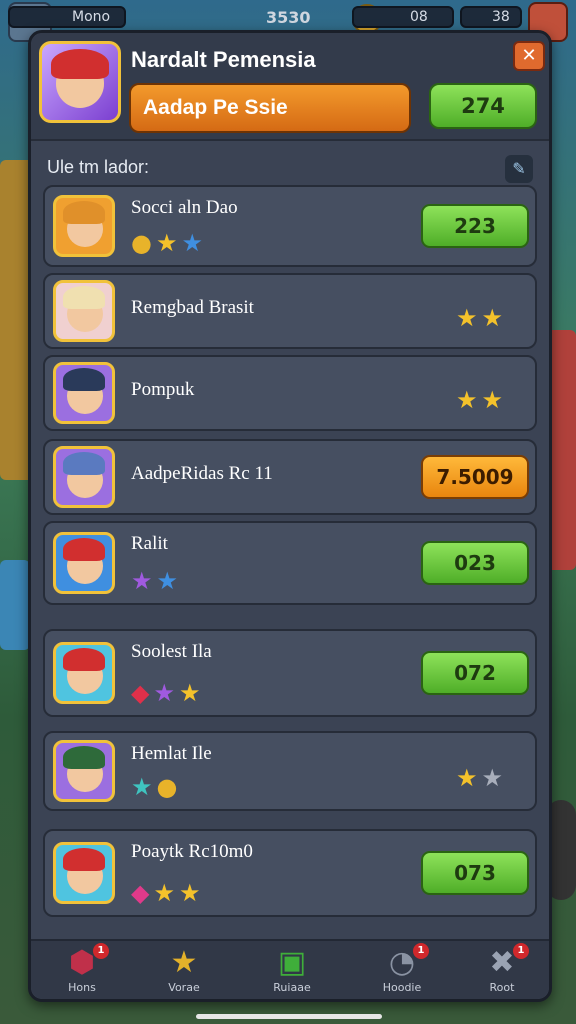  I want to click on list-item: Socci aln Dao ●★★ 223, so click(290, 226).